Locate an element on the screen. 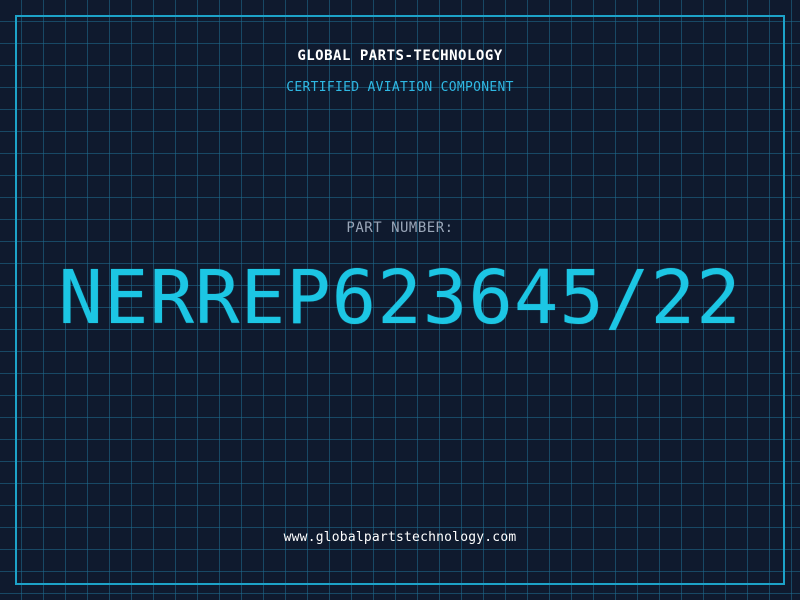 This screenshot has width=800, height=600. certification-tagline: CERTIFIED AVIATION COMPONENT is located at coordinates (400, 87).